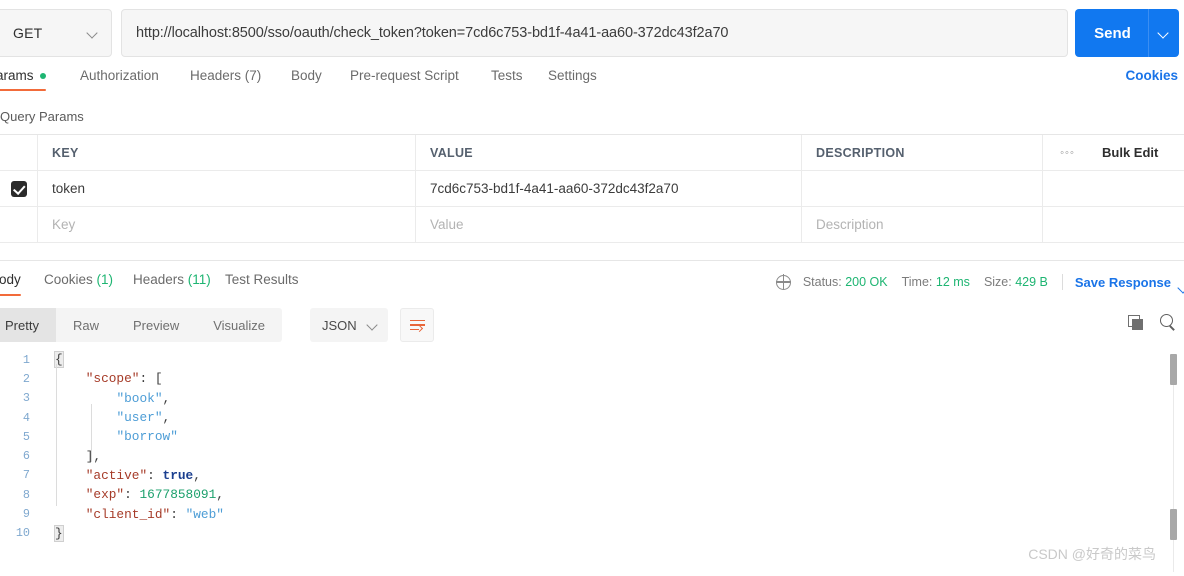 This screenshot has height=576, width=1184. Describe the element at coordinates (239, 325) in the screenshot. I see `view-mode-visualize: Visualize` at that location.